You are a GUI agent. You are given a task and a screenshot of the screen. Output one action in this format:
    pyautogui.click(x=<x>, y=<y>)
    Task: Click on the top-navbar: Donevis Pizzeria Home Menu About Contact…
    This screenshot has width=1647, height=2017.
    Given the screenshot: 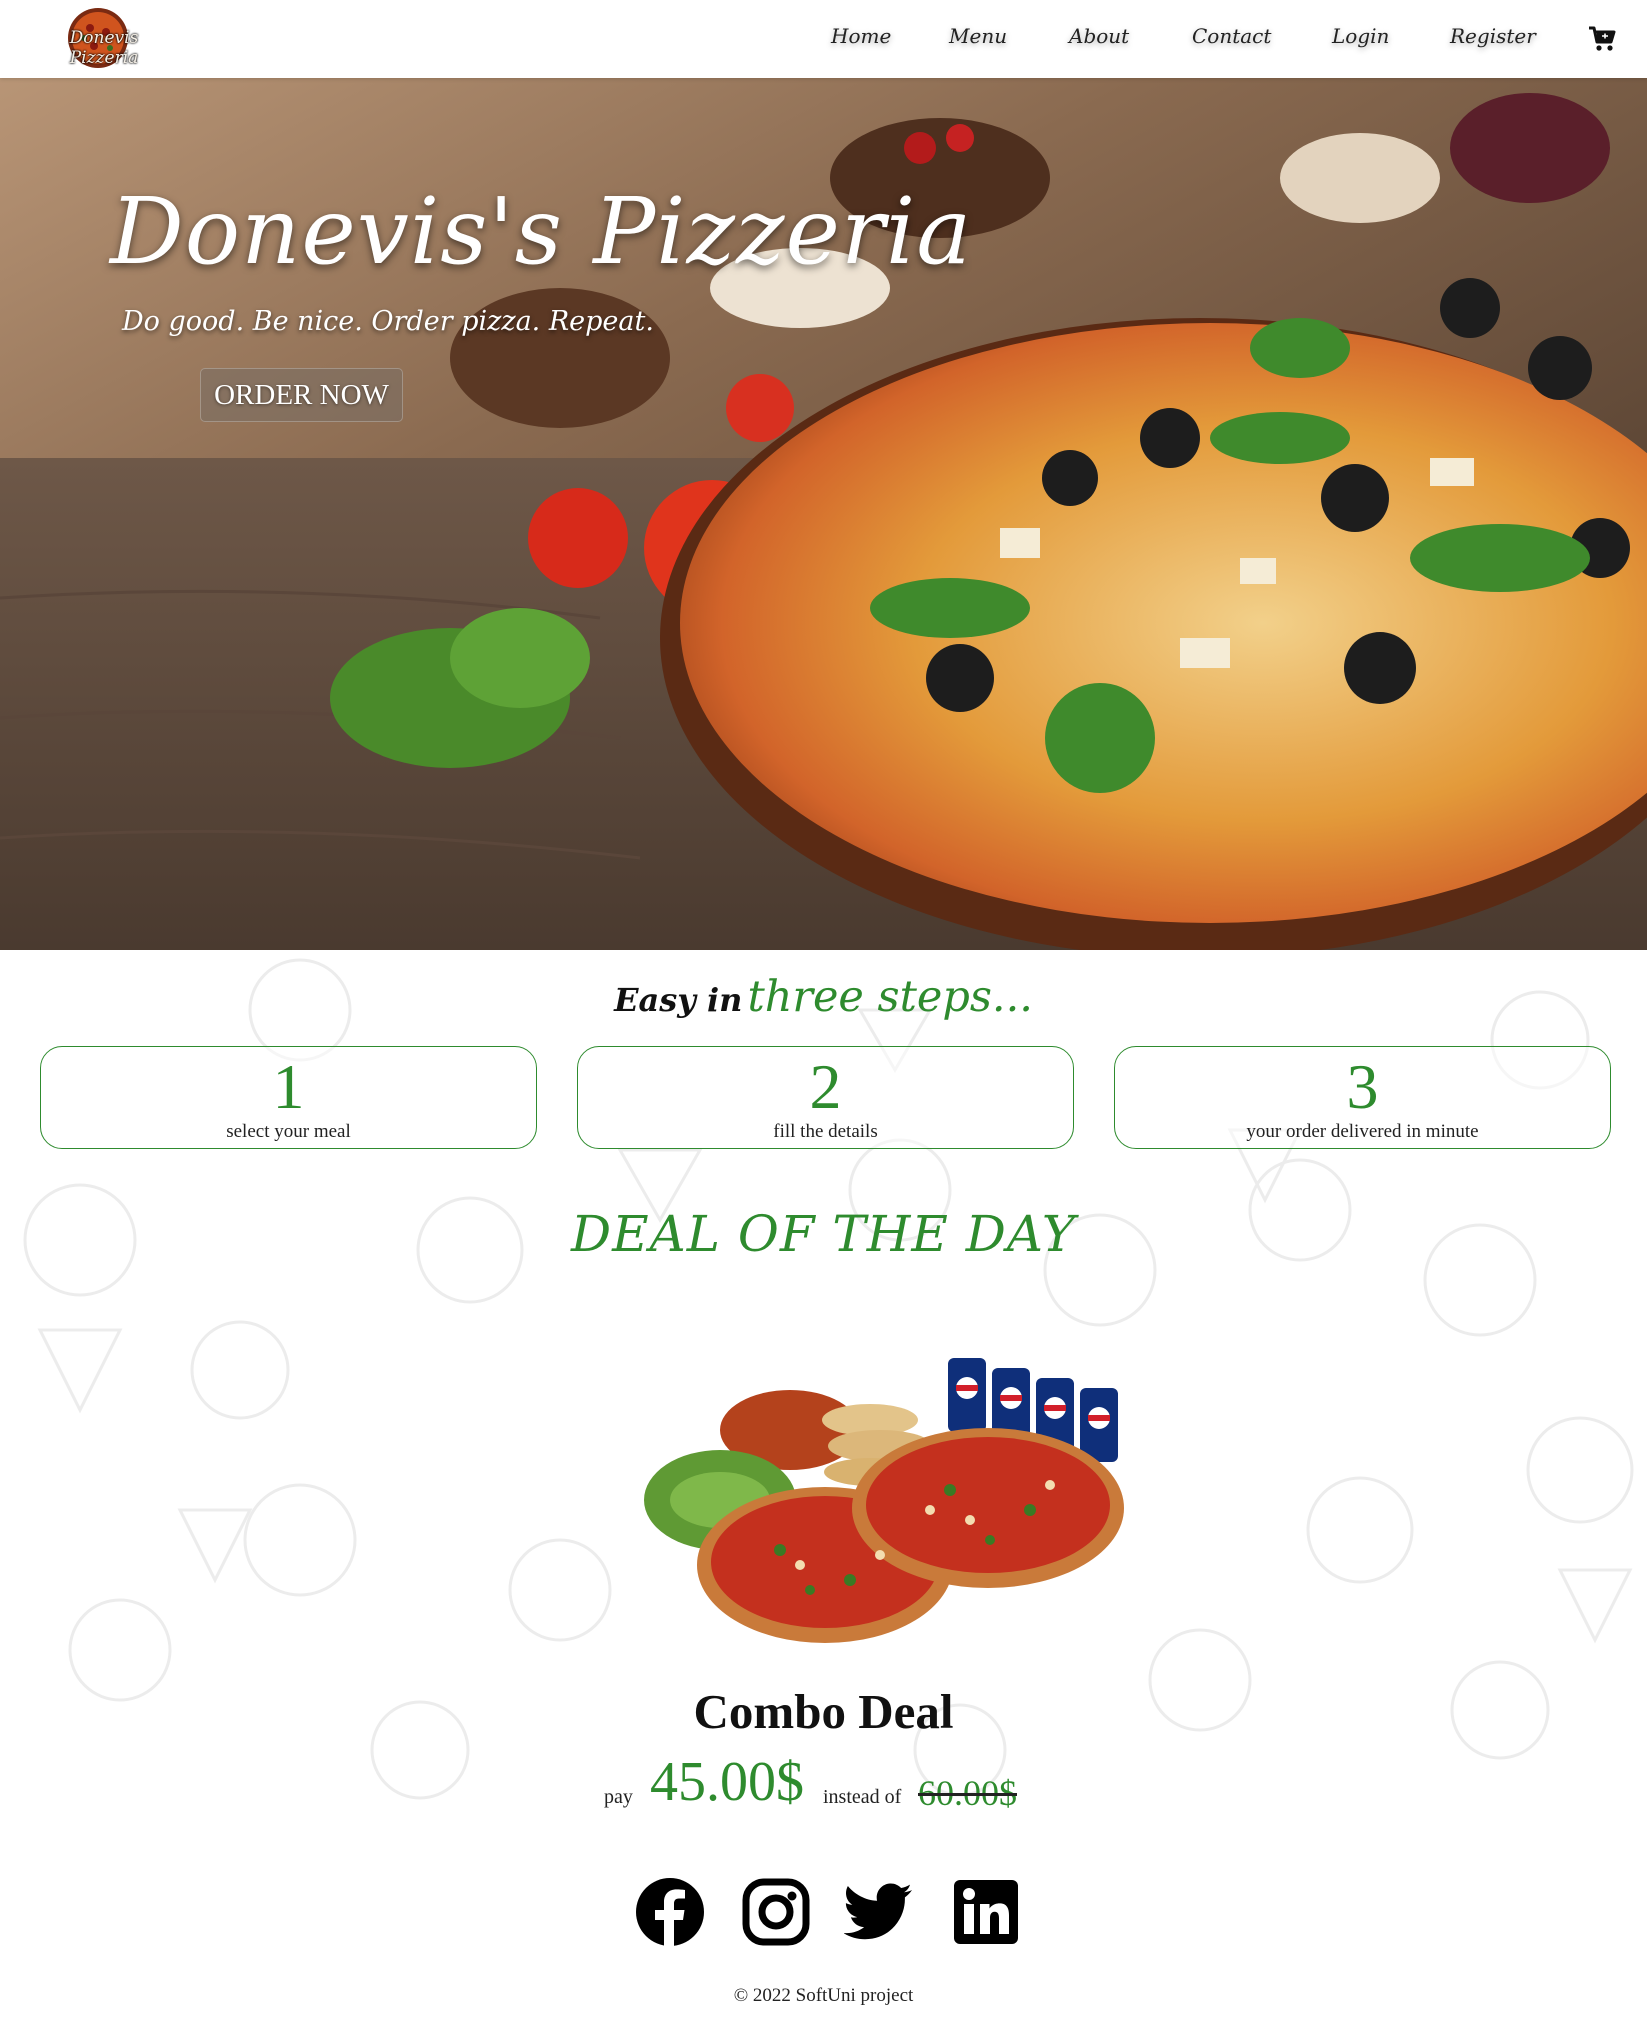 What is the action you would take?
    pyautogui.click(x=823, y=39)
    